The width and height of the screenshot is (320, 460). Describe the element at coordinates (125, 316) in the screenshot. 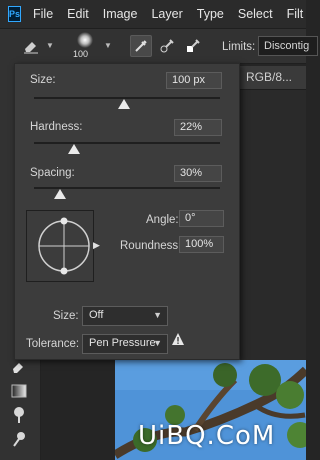

I see `size-control-select: Off ▼` at that location.